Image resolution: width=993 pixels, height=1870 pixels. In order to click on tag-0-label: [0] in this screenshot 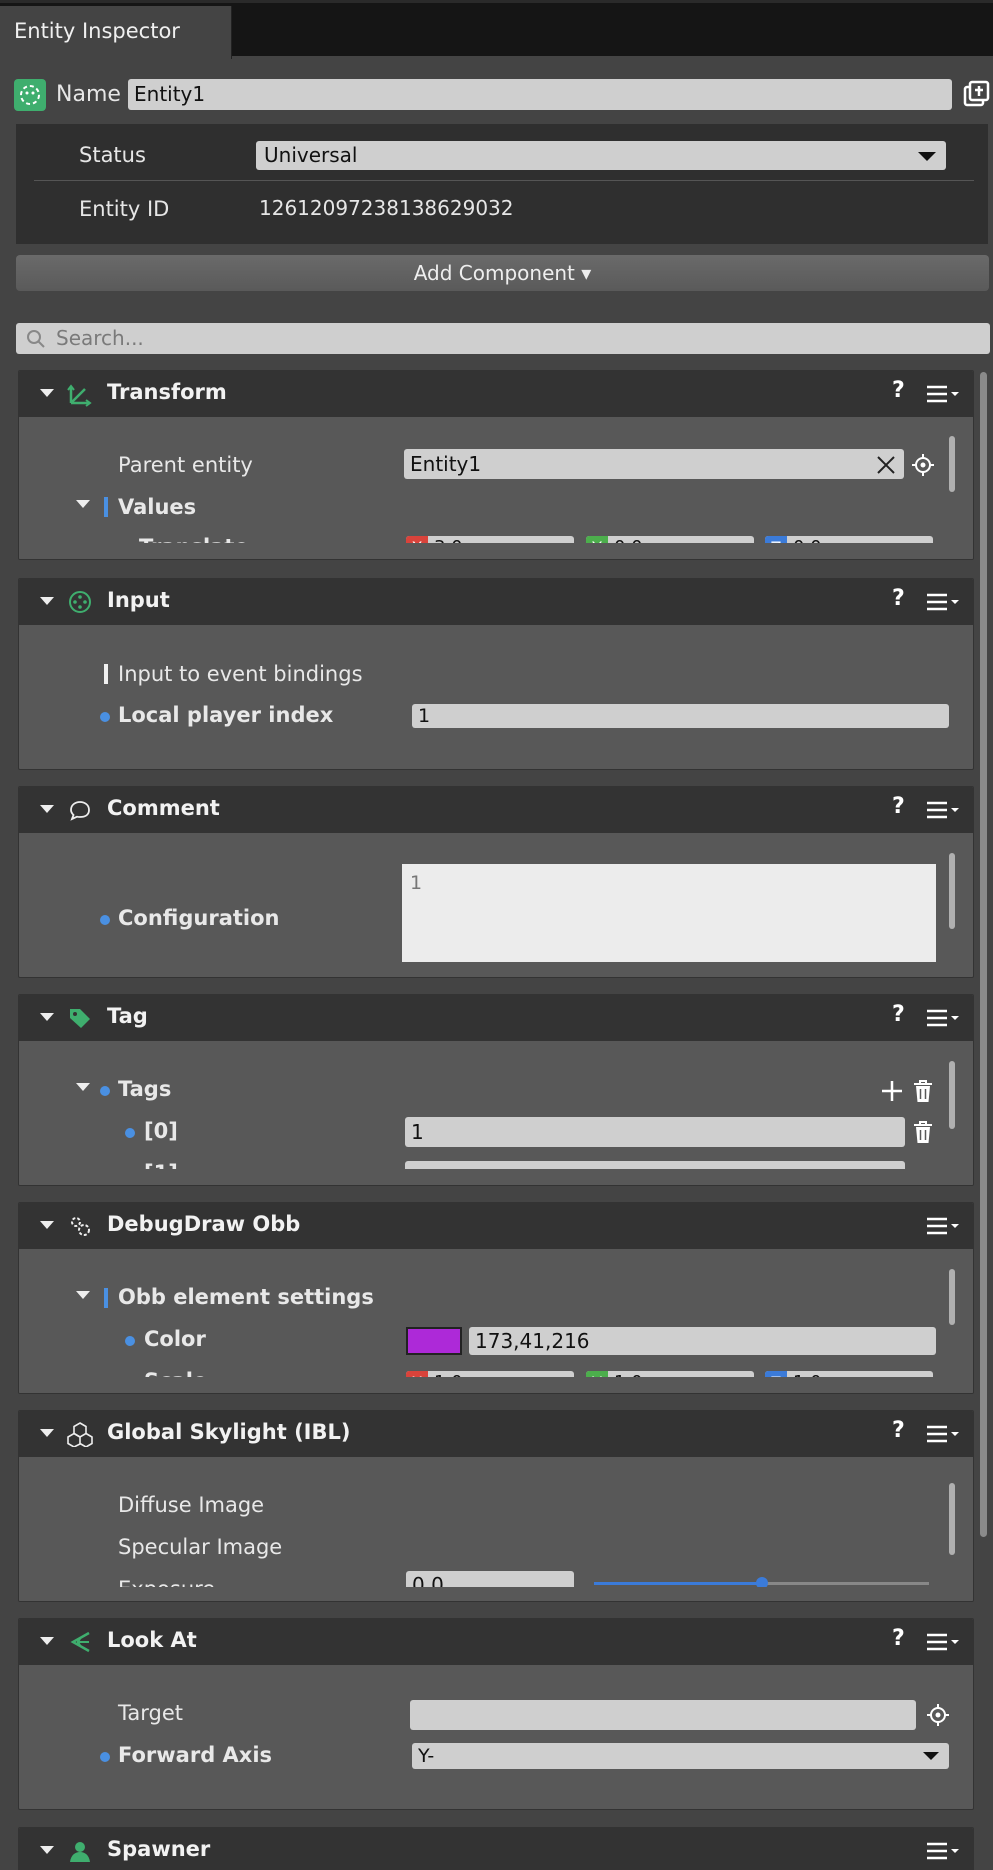, I will do `click(161, 1131)`.